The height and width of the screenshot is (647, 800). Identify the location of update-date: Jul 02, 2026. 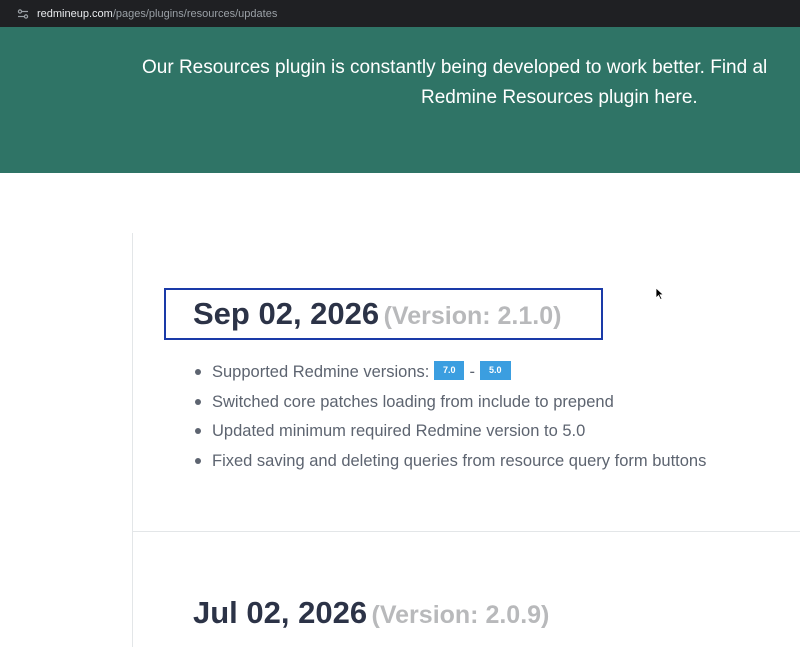
(280, 612).